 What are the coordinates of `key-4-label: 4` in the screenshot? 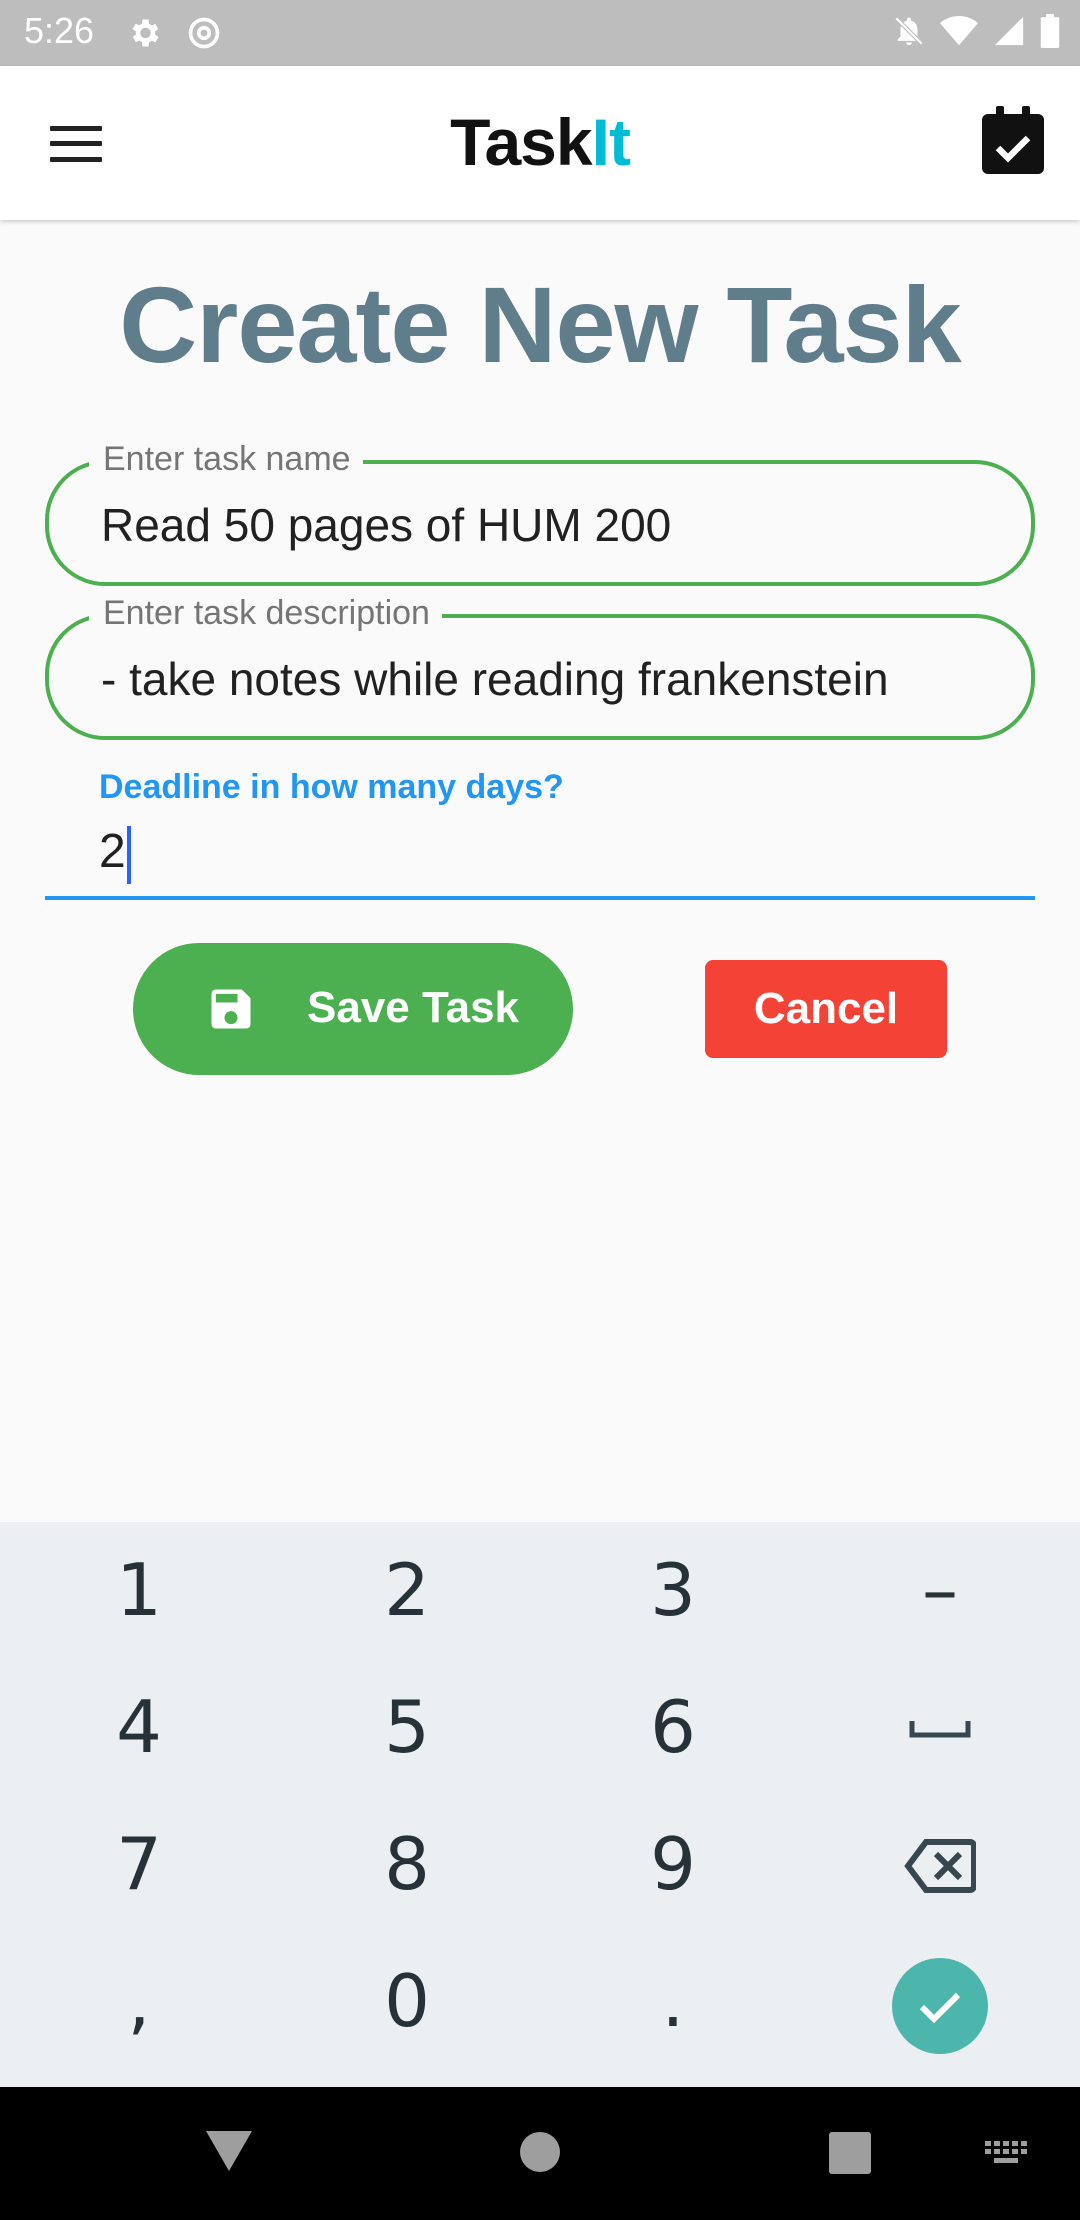 It's located at (139, 1727).